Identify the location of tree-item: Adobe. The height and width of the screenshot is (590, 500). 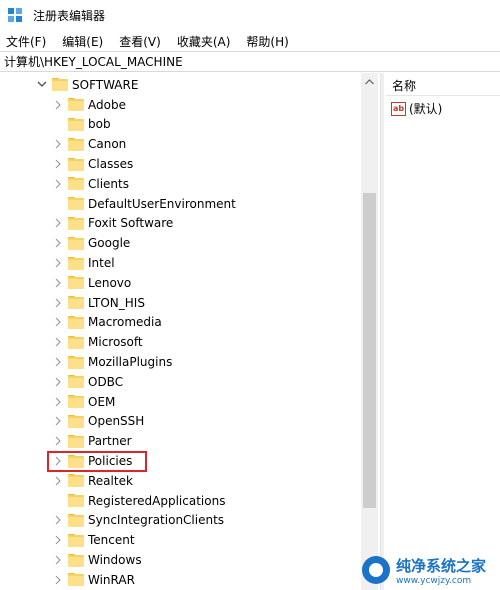
(89, 105).